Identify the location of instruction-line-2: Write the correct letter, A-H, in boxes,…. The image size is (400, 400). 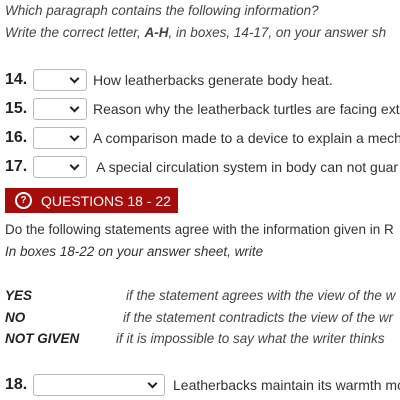
(195, 32).